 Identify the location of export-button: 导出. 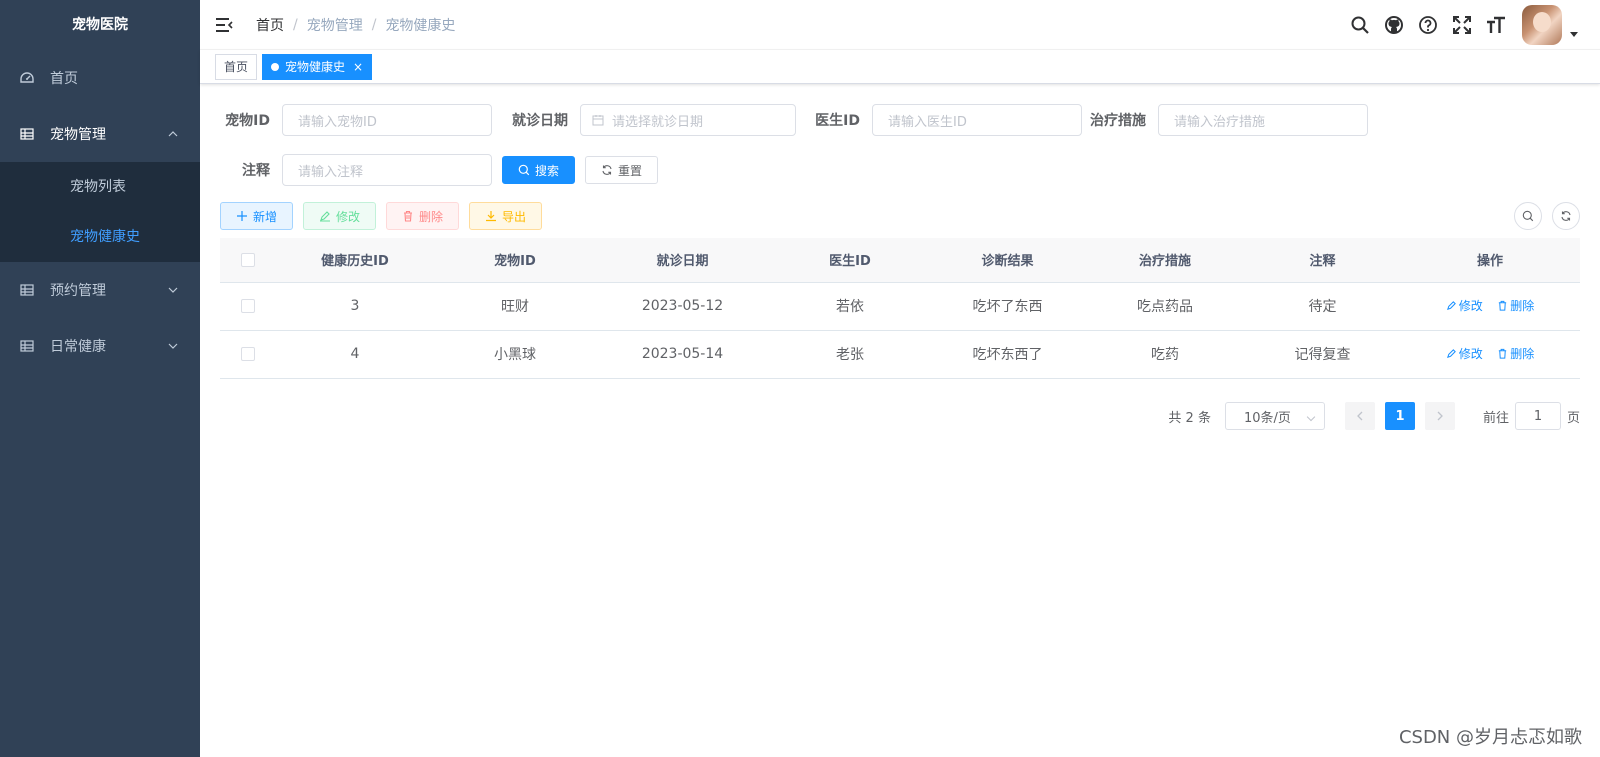
(506, 216).